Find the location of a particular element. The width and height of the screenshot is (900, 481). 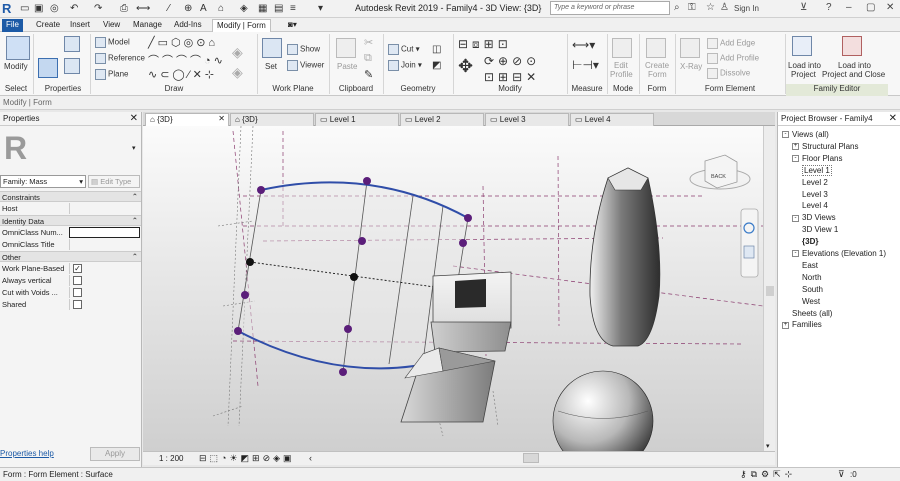

undo-icon: ↶ is located at coordinates (74, 8).